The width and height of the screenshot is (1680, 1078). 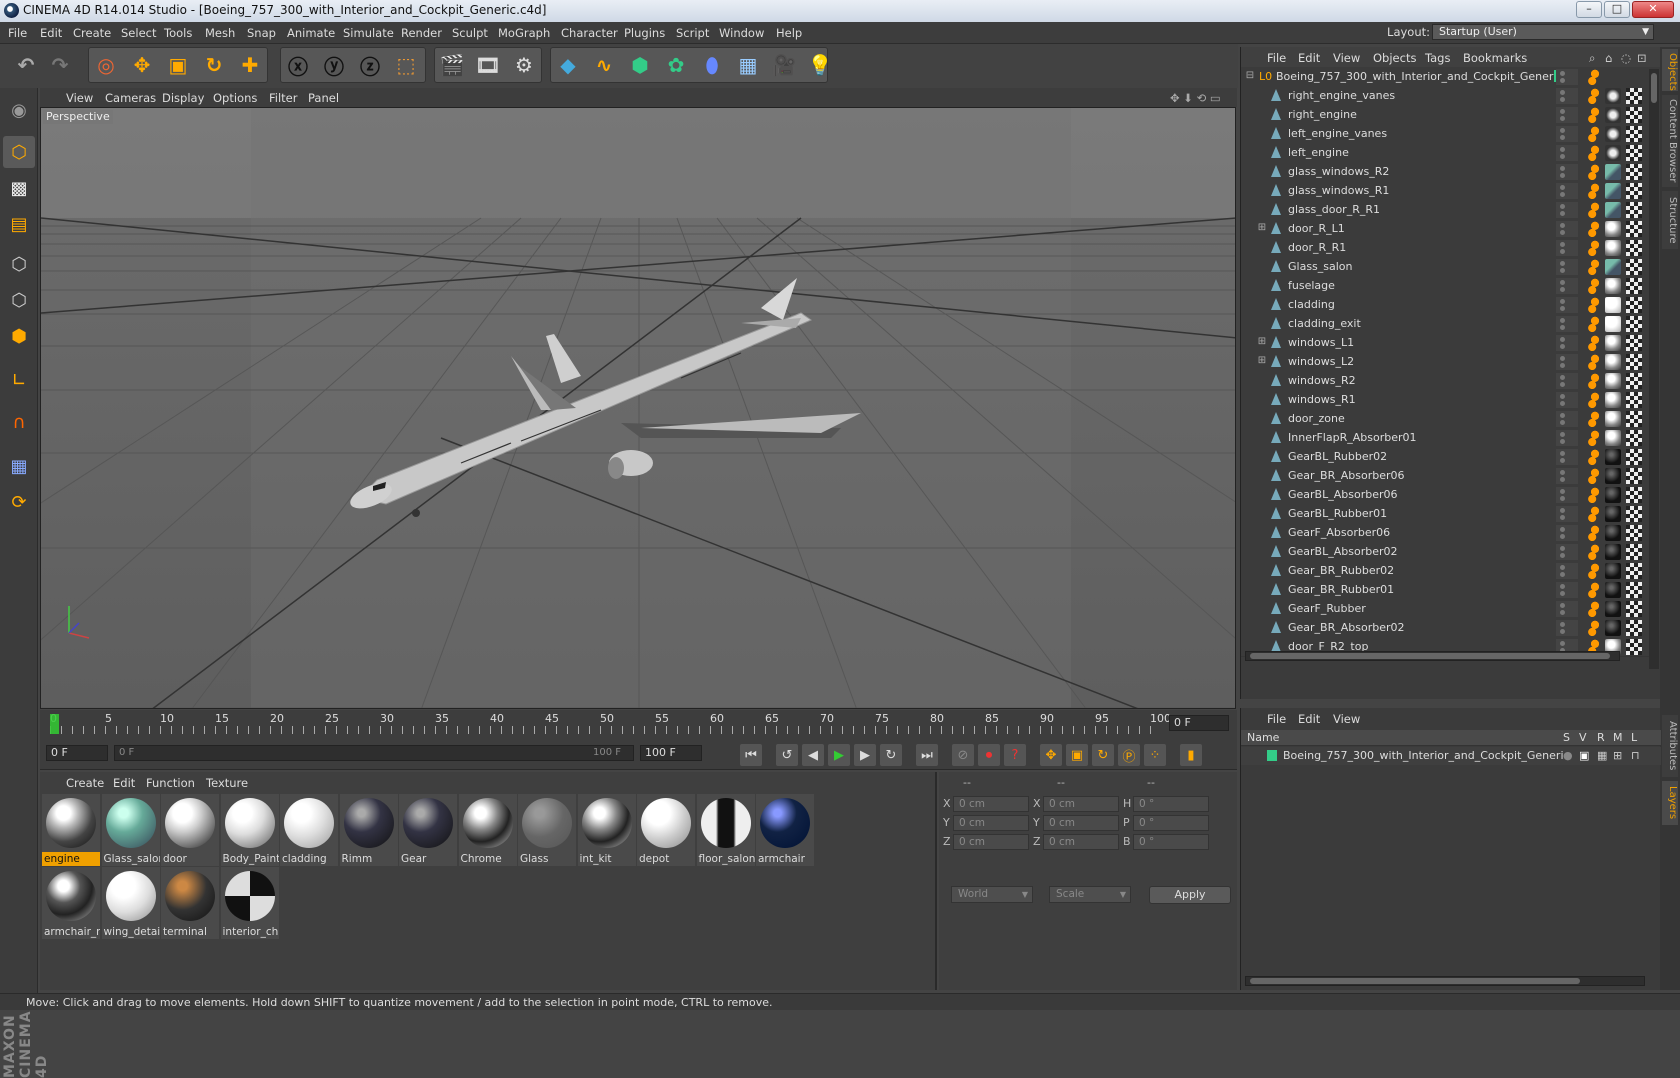 What do you see at coordinates (1445, 533) in the screenshot?
I see `object-row: GearF_Absorber06` at bounding box center [1445, 533].